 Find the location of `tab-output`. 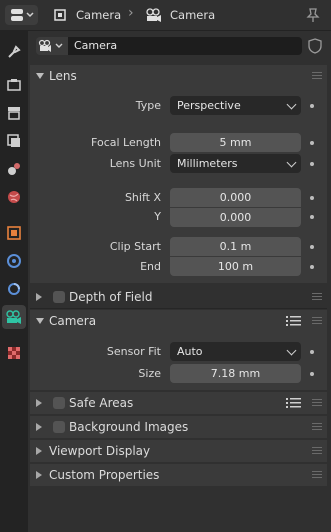

tab-output is located at coordinates (14, 113).